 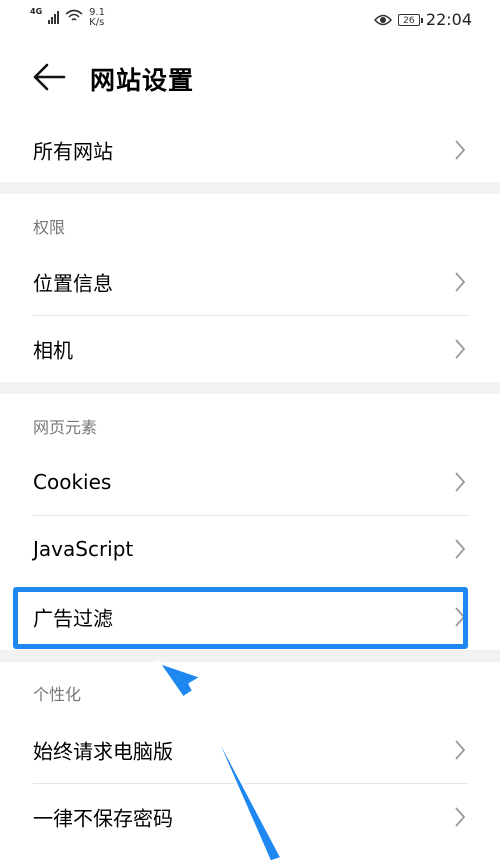 I want to click on signal-icon, so click(x=54, y=17).